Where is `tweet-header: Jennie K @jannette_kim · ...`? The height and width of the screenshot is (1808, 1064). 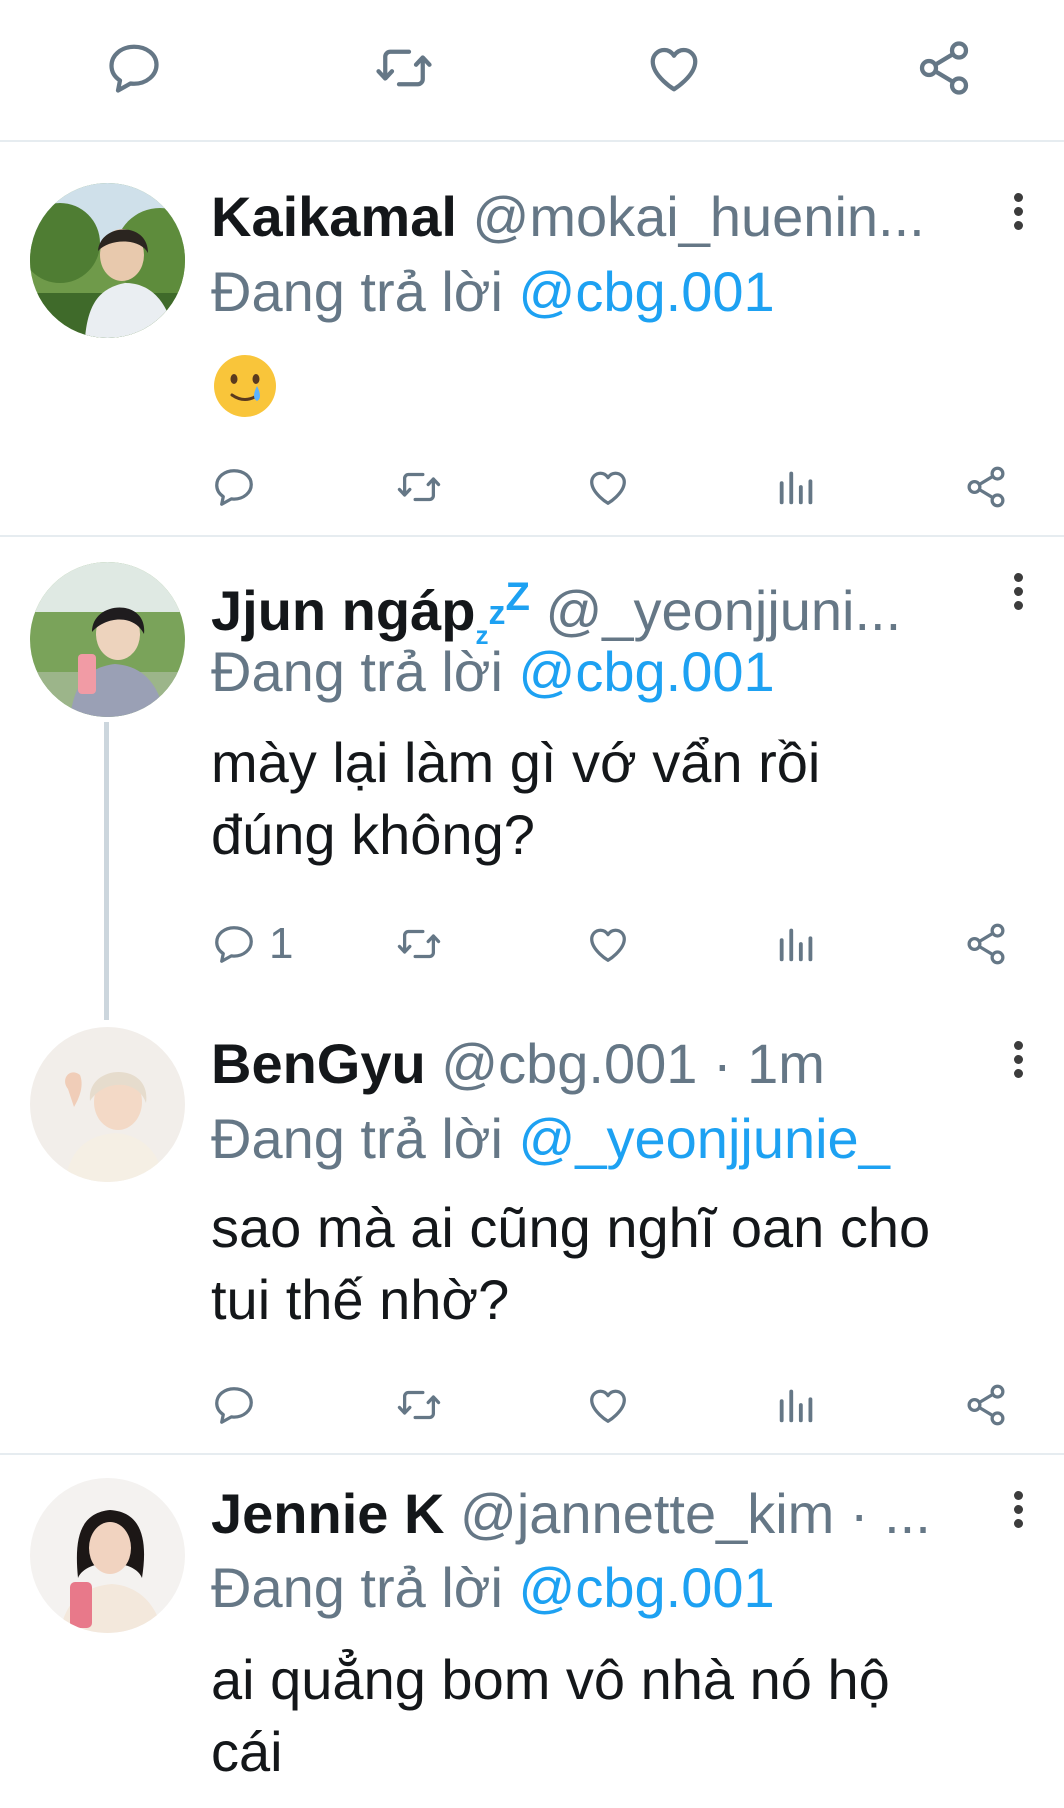 tweet-header: Jennie K @jannette_kim · ... is located at coordinates (596, 1514).